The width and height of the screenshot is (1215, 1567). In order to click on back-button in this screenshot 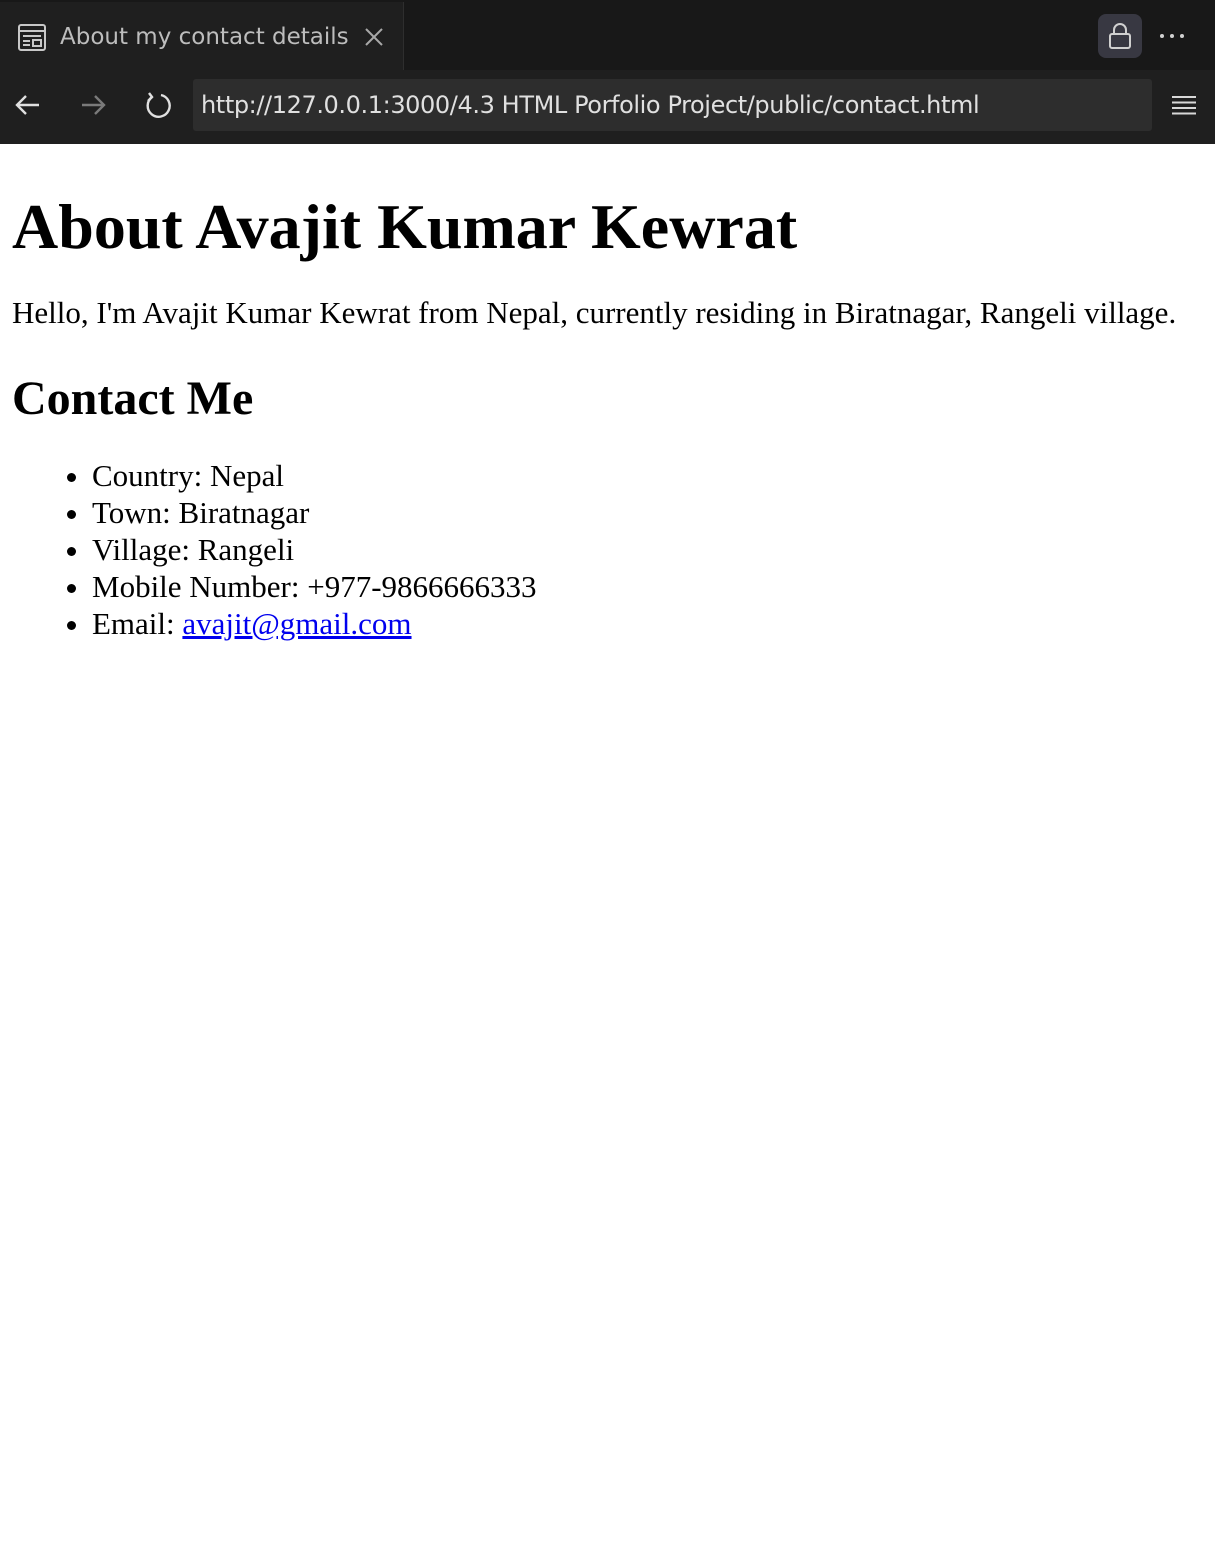, I will do `click(28, 105)`.